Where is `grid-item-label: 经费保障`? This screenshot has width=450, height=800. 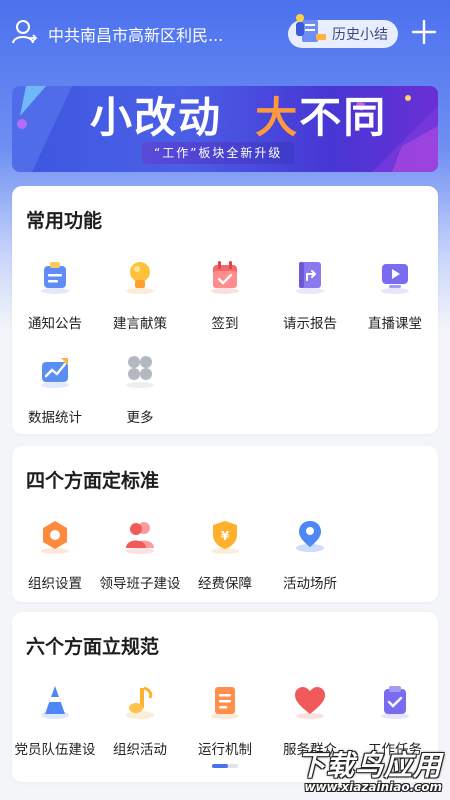 grid-item-label: 经费保障 is located at coordinates (225, 584).